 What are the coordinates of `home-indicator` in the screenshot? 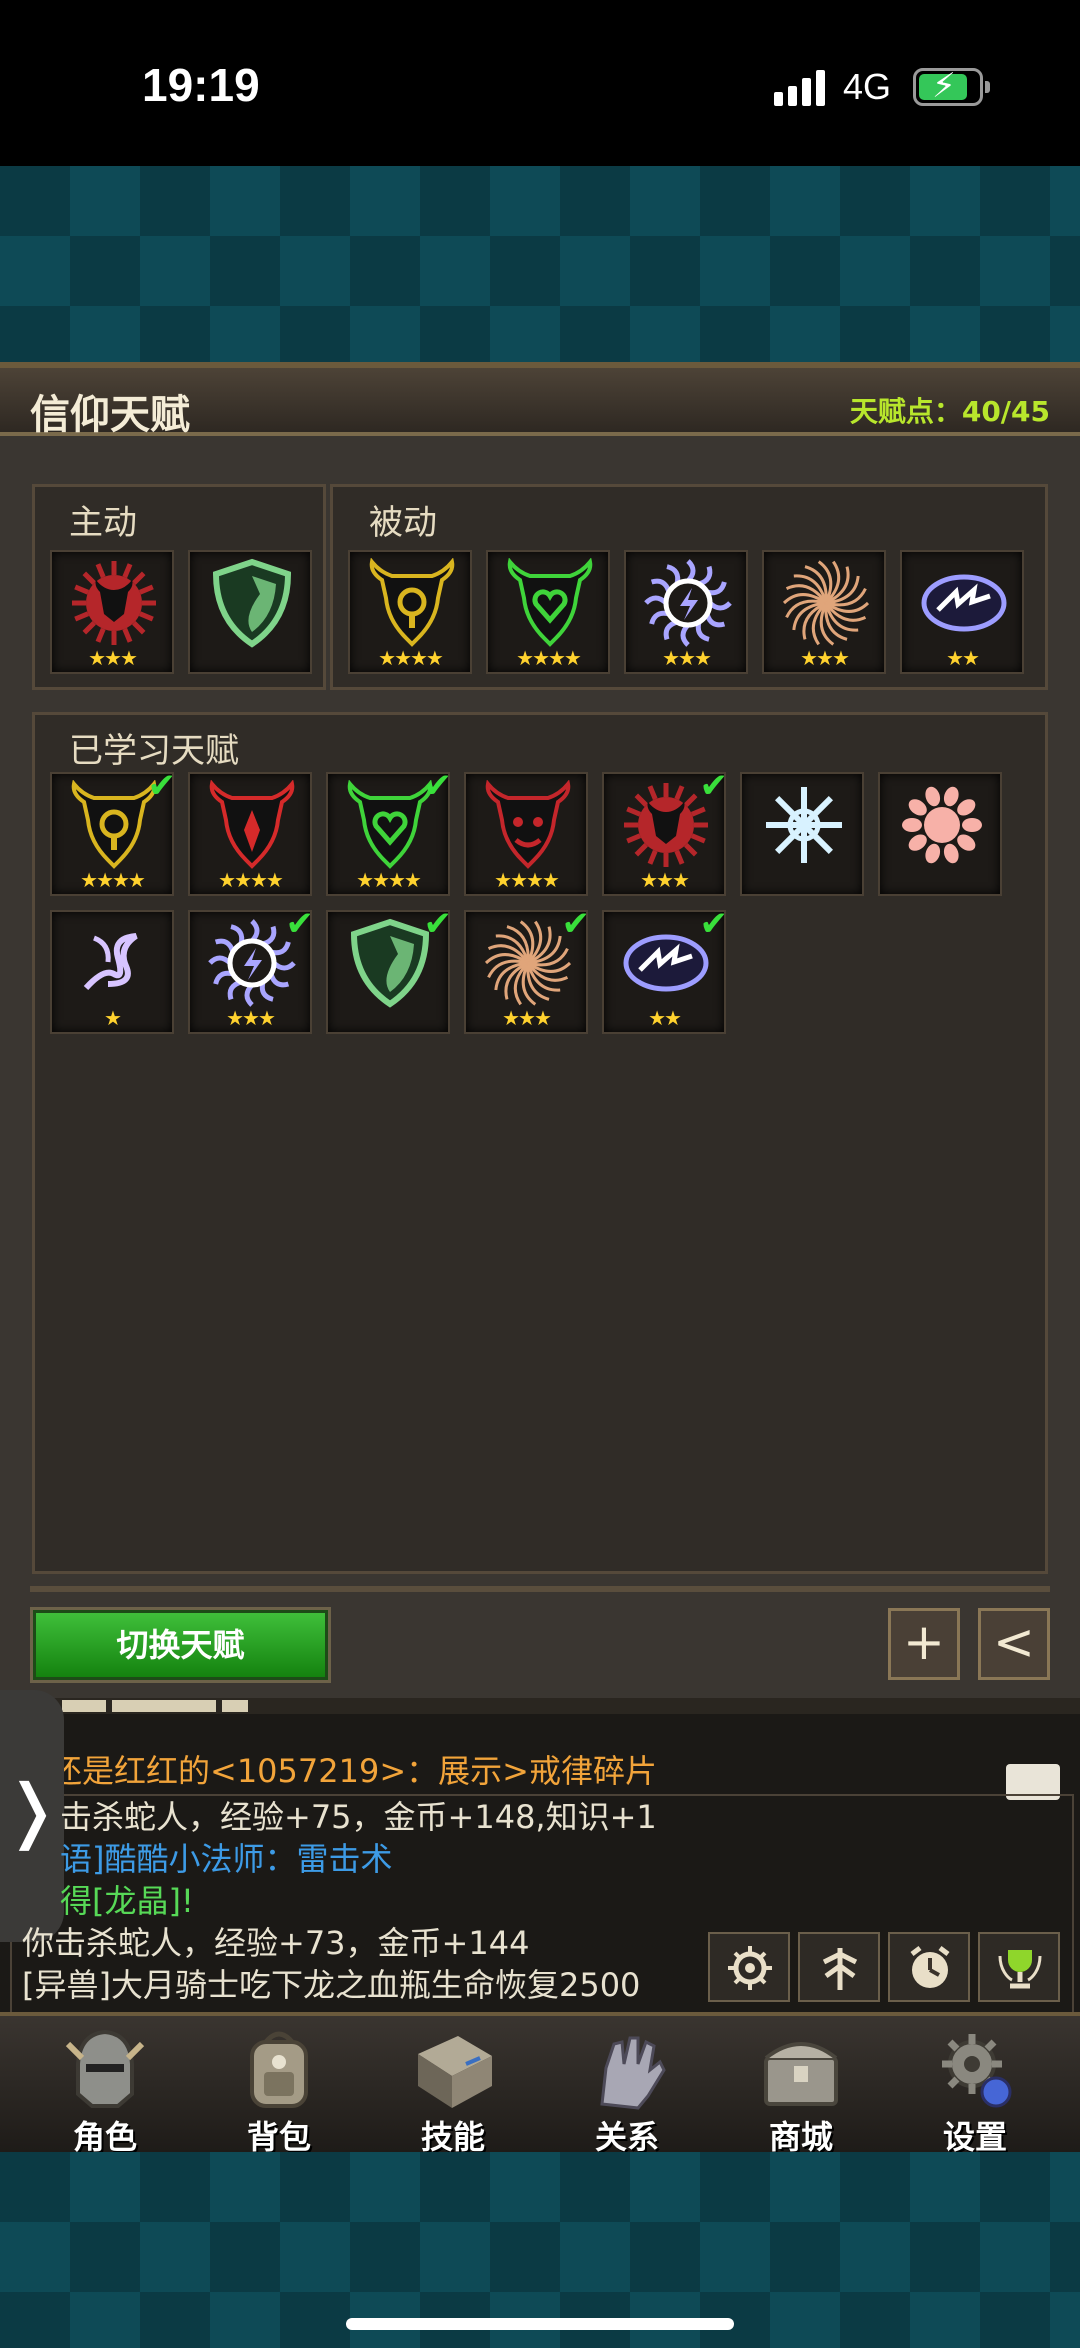 It's located at (540, 2324).